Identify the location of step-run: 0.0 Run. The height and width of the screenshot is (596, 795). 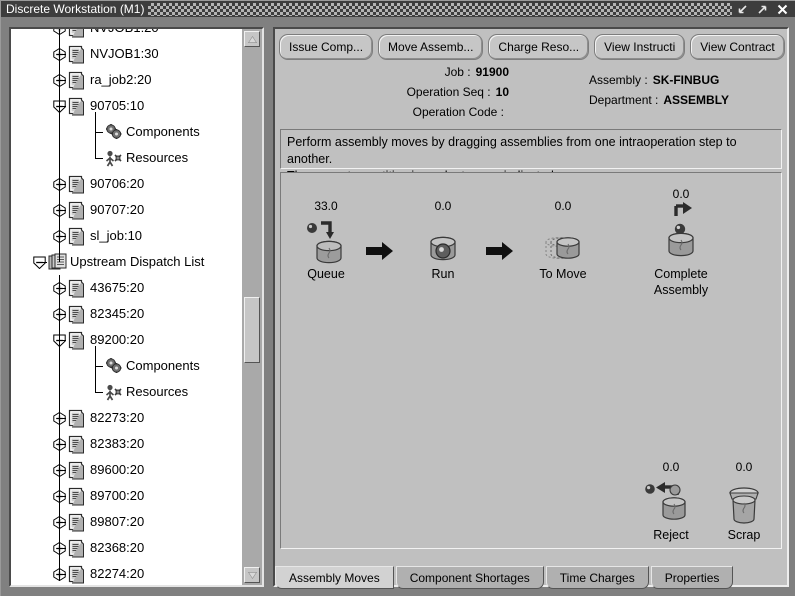
(443, 240).